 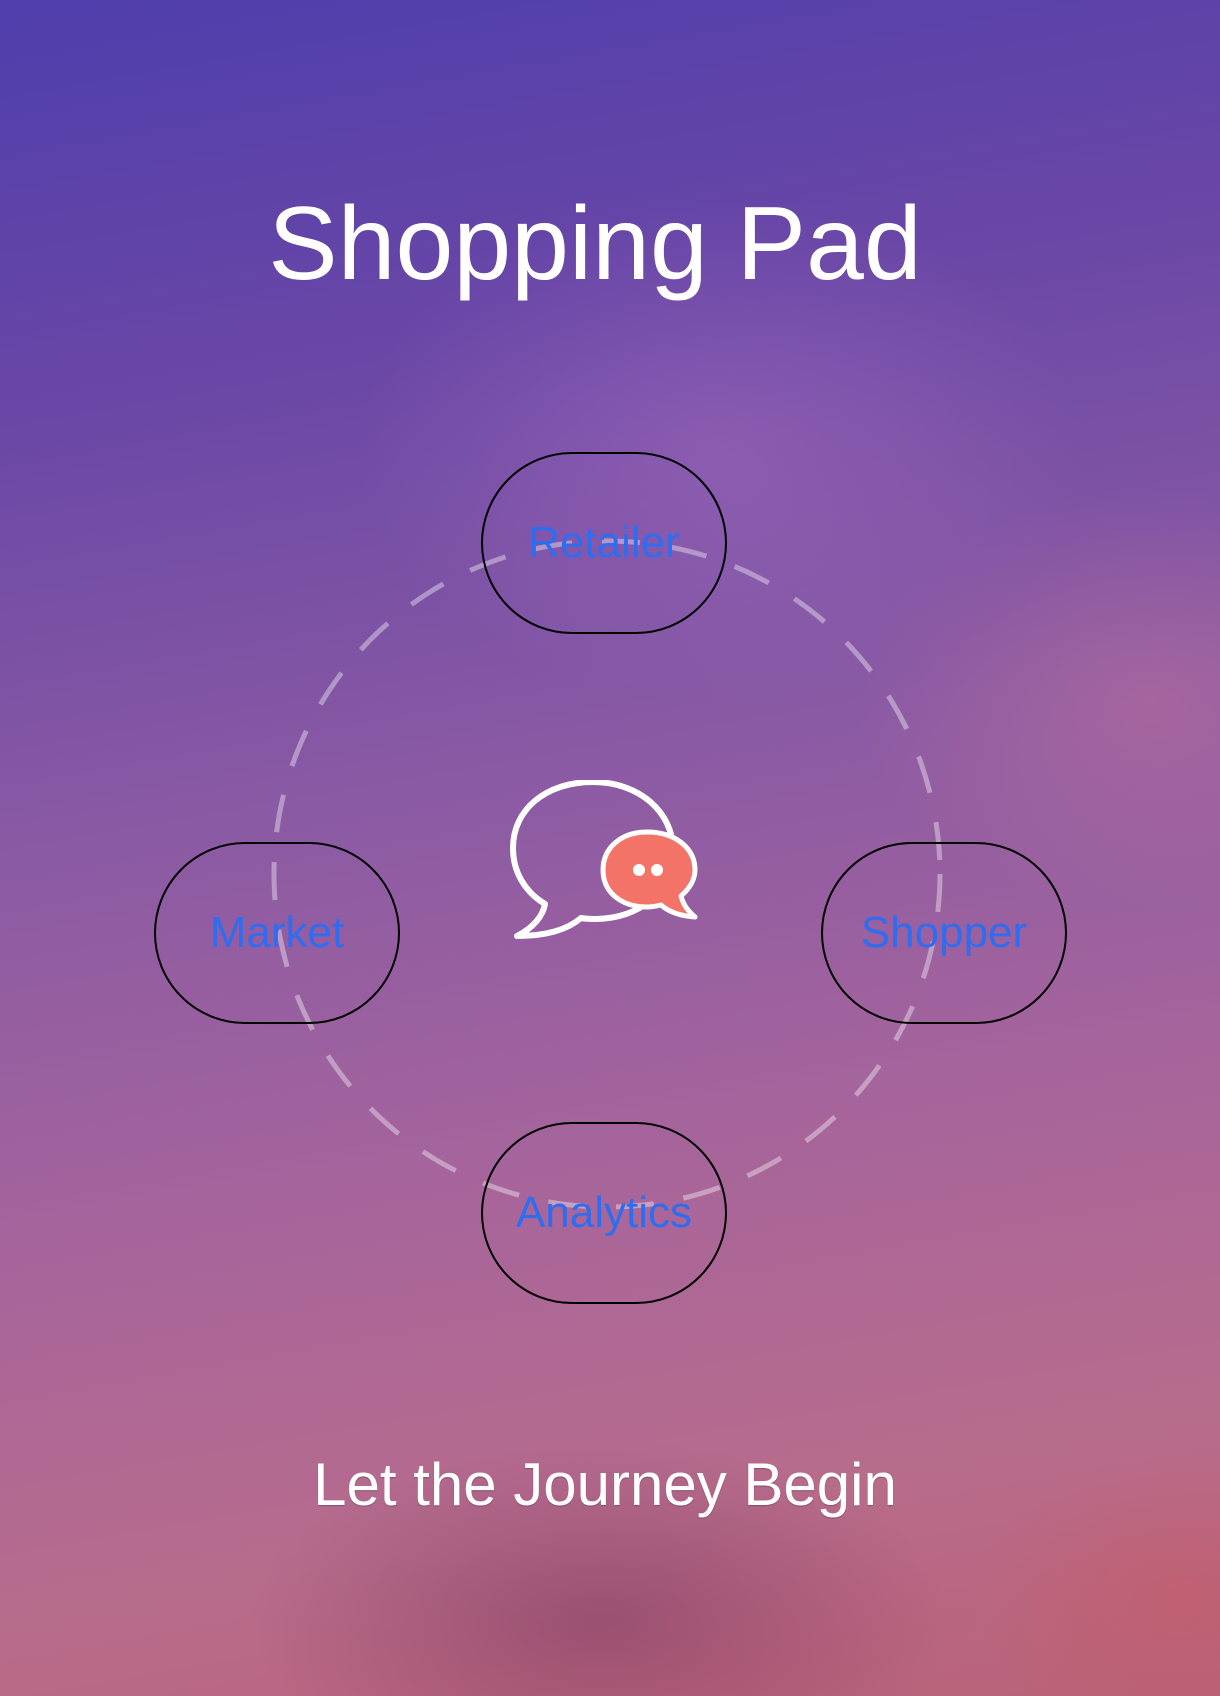 I want to click on retailer-button: Retailer, so click(x=604, y=543).